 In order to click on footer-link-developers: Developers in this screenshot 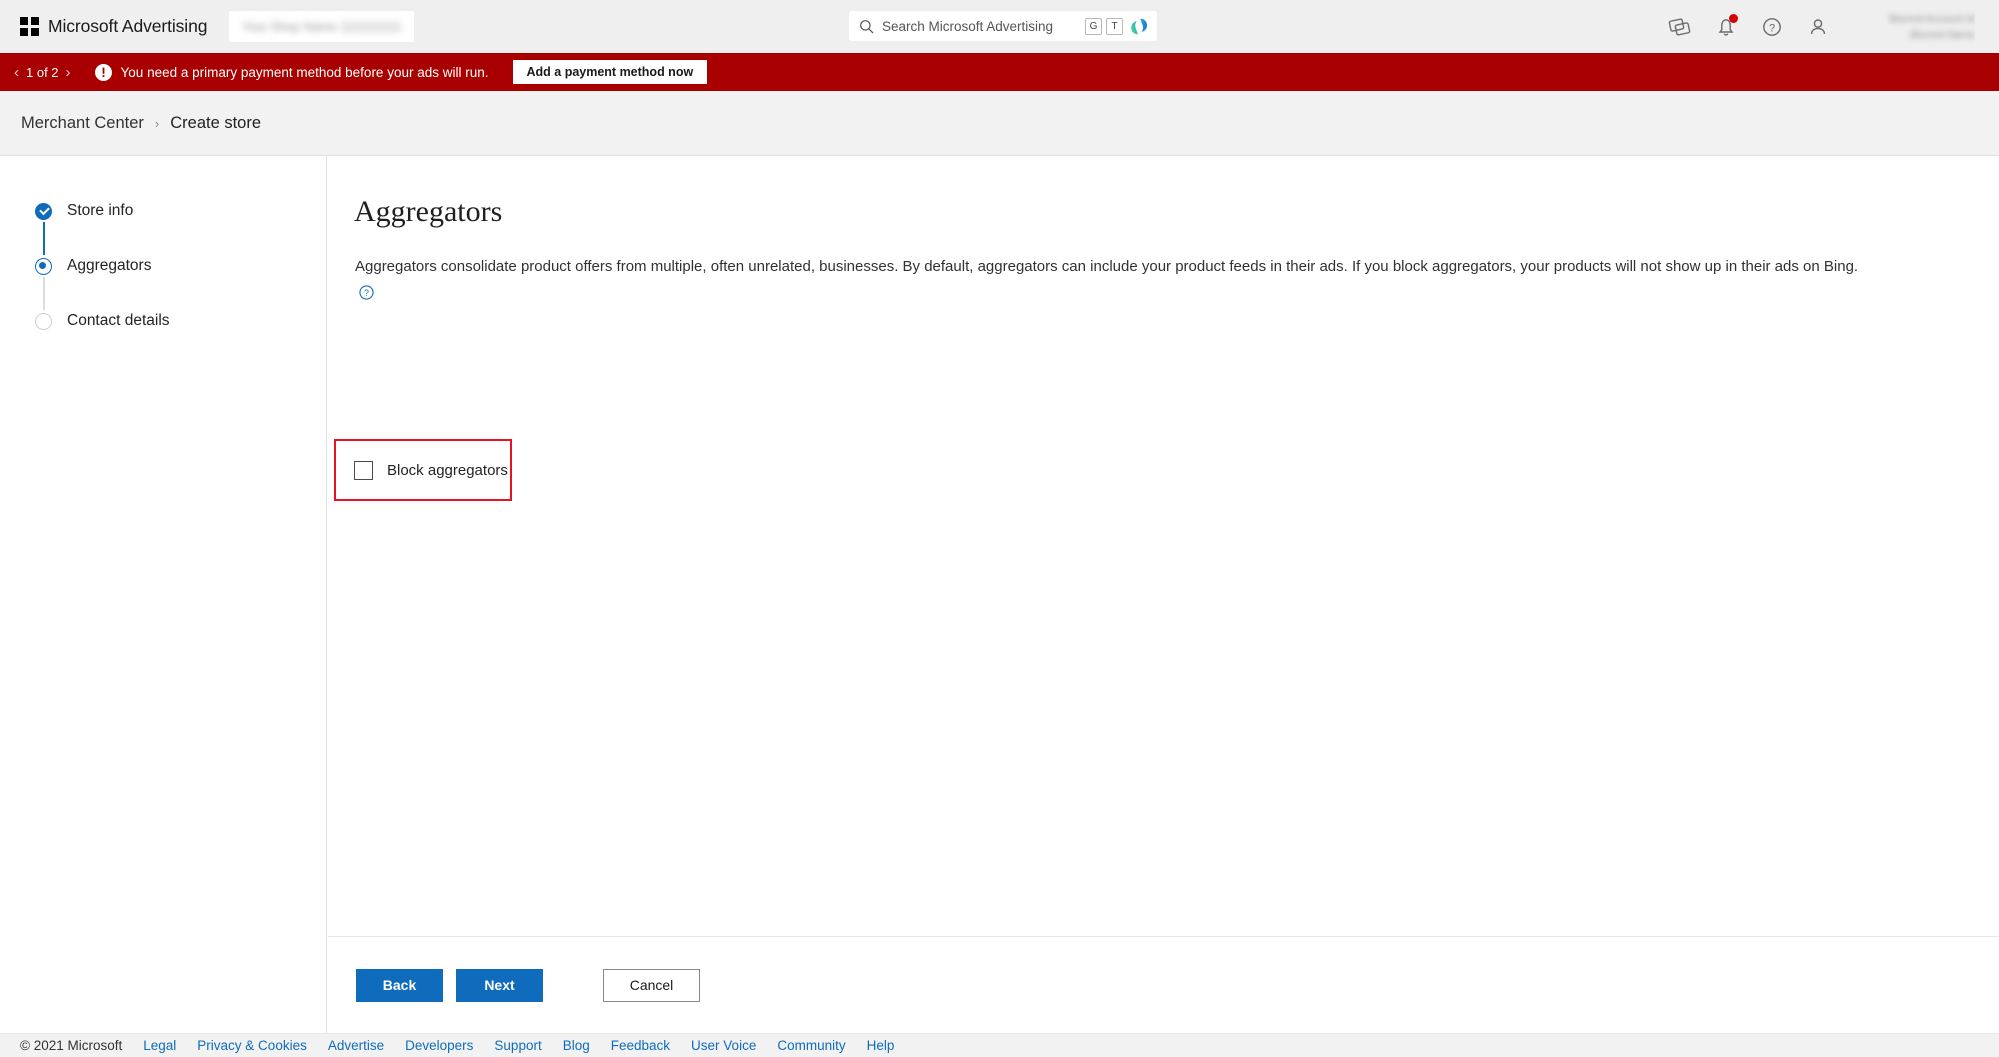, I will do `click(439, 1045)`.